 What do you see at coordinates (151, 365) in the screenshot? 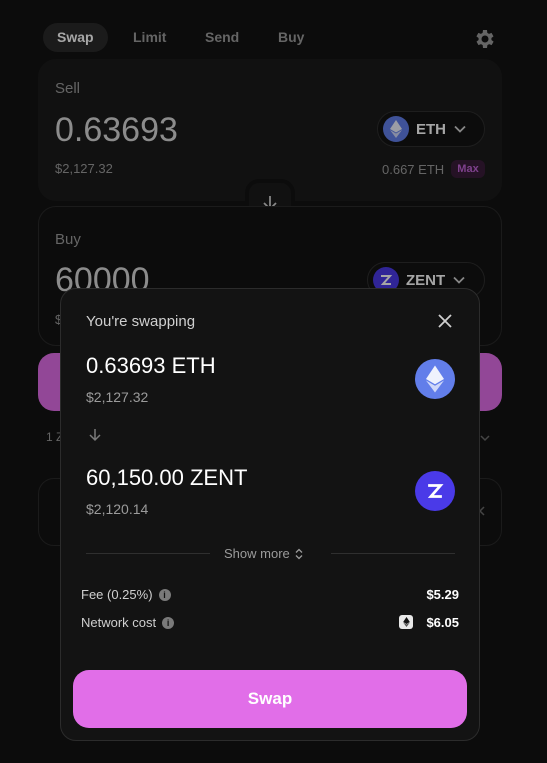
I see `from-amount: 0.63693 ETH` at bounding box center [151, 365].